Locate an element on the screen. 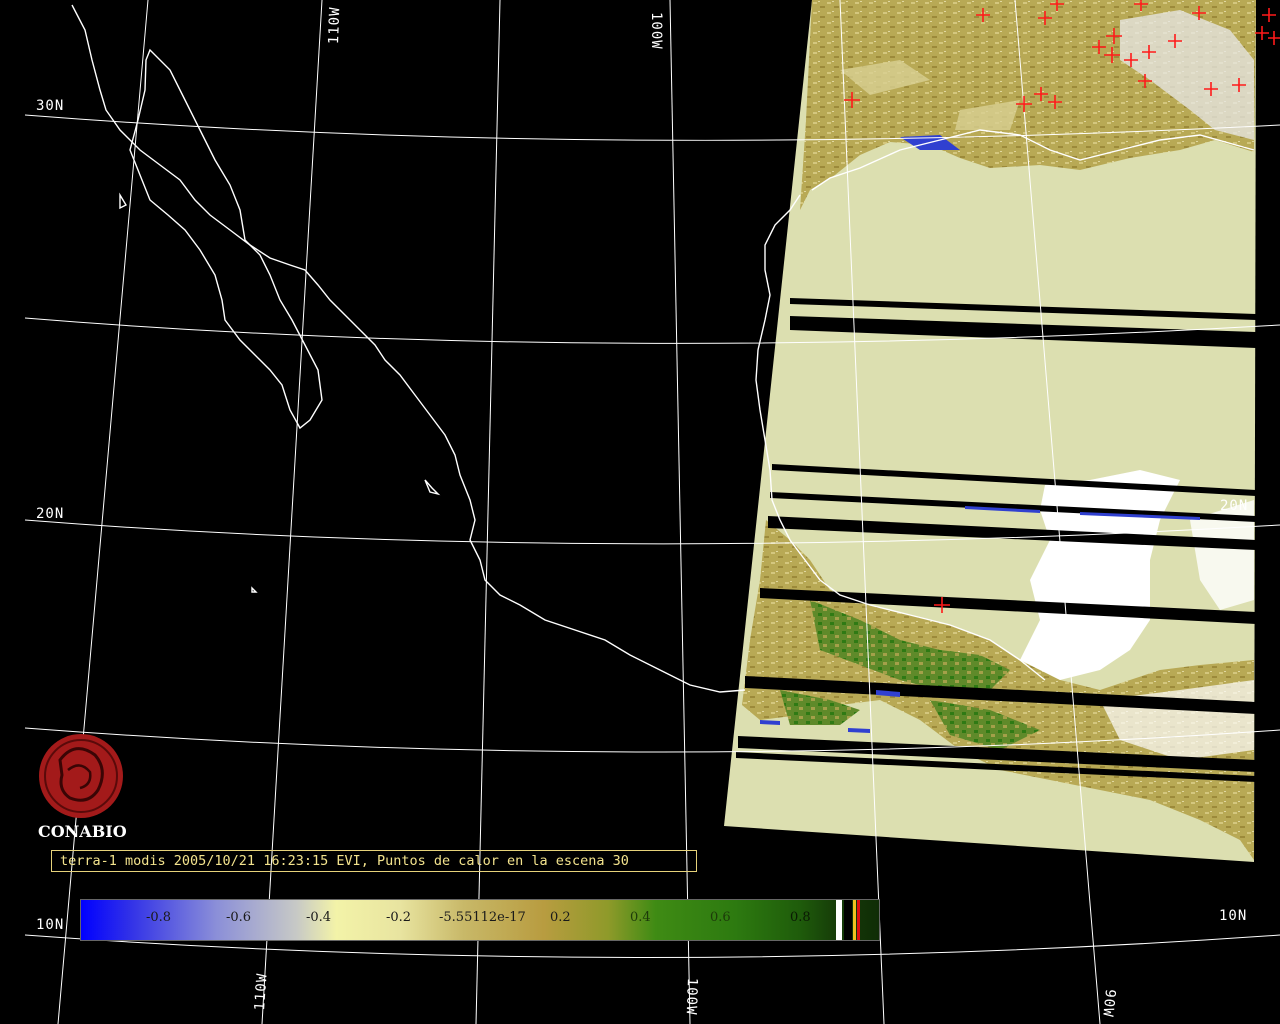 This screenshot has width=1280, height=1024. colorbar-label: -0.6 is located at coordinates (239, 917).